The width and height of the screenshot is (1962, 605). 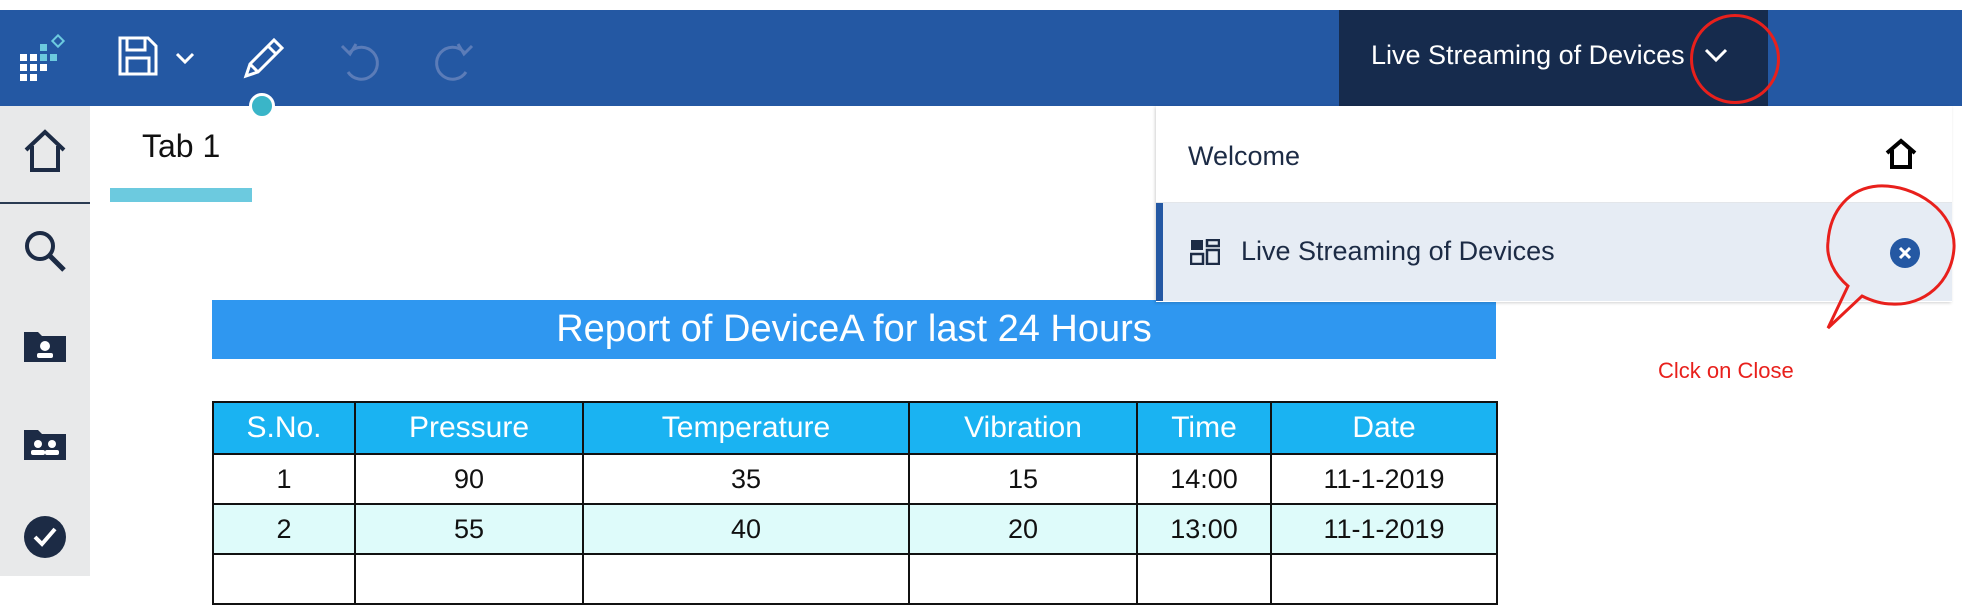 What do you see at coordinates (1891, 257) in the screenshot?
I see `callout-bubble` at bounding box center [1891, 257].